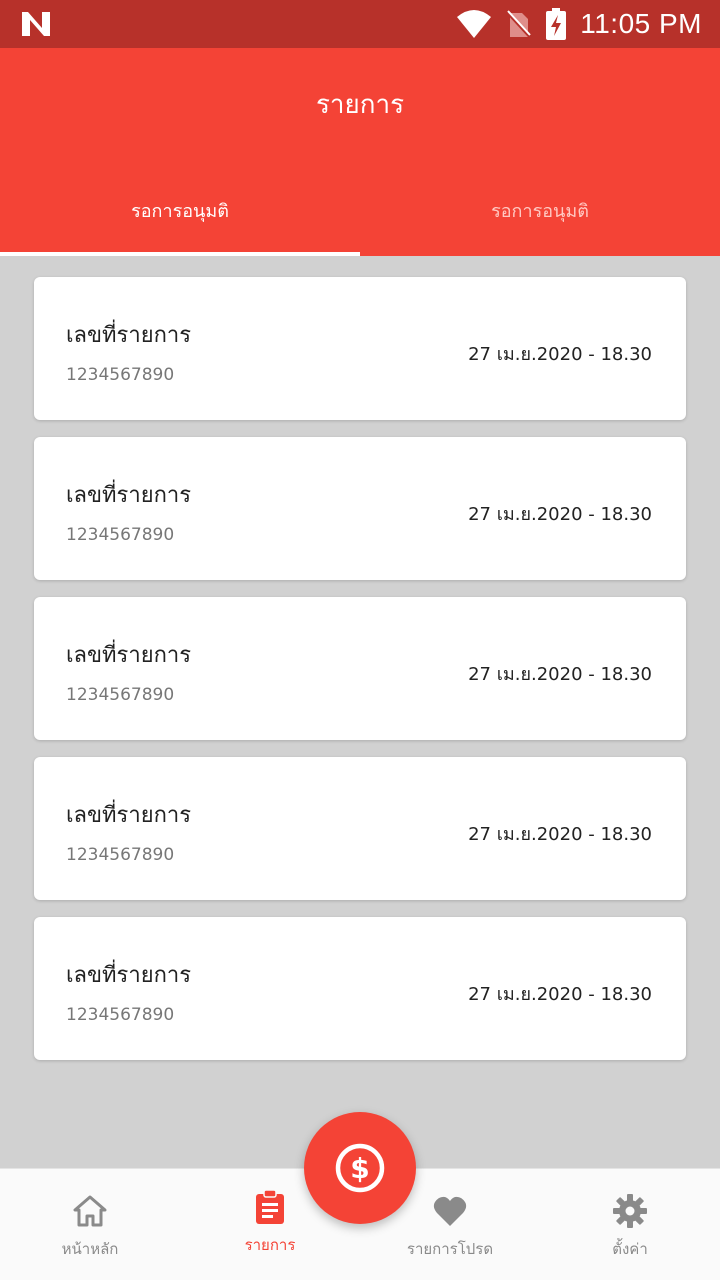 Image resolution: width=720 pixels, height=1280 pixels. I want to click on nav-list-label: รายการ, so click(270, 1245).